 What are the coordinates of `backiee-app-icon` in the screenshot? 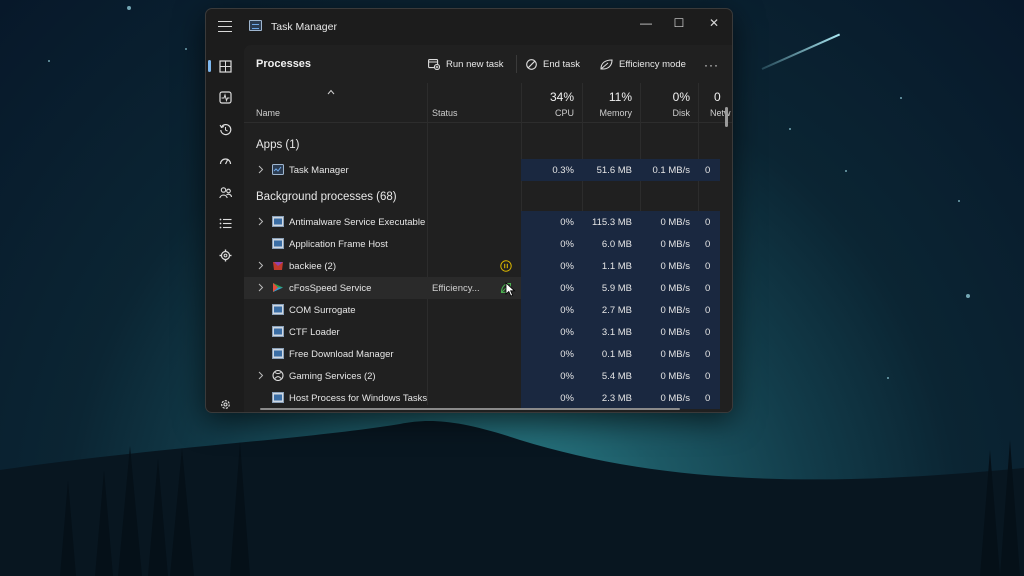 It's located at (278, 266).